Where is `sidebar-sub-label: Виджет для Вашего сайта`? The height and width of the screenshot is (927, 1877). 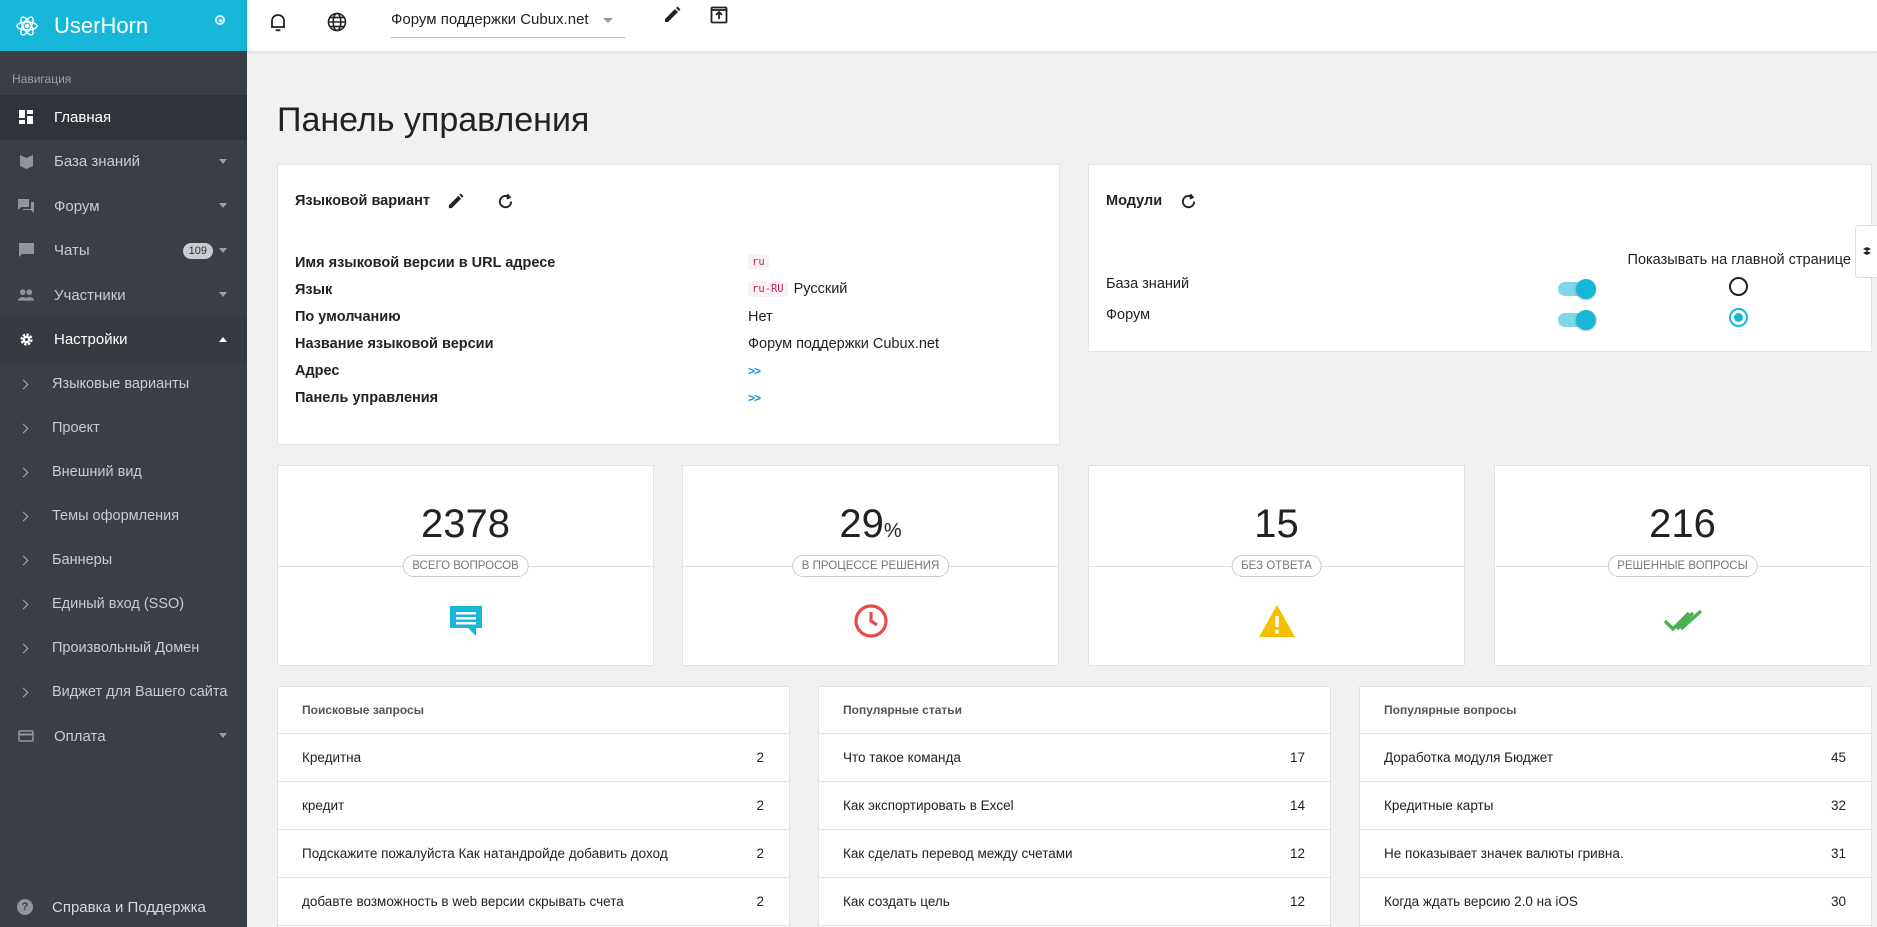
sidebar-sub-label: Виджет для Вашего сайта is located at coordinates (140, 692).